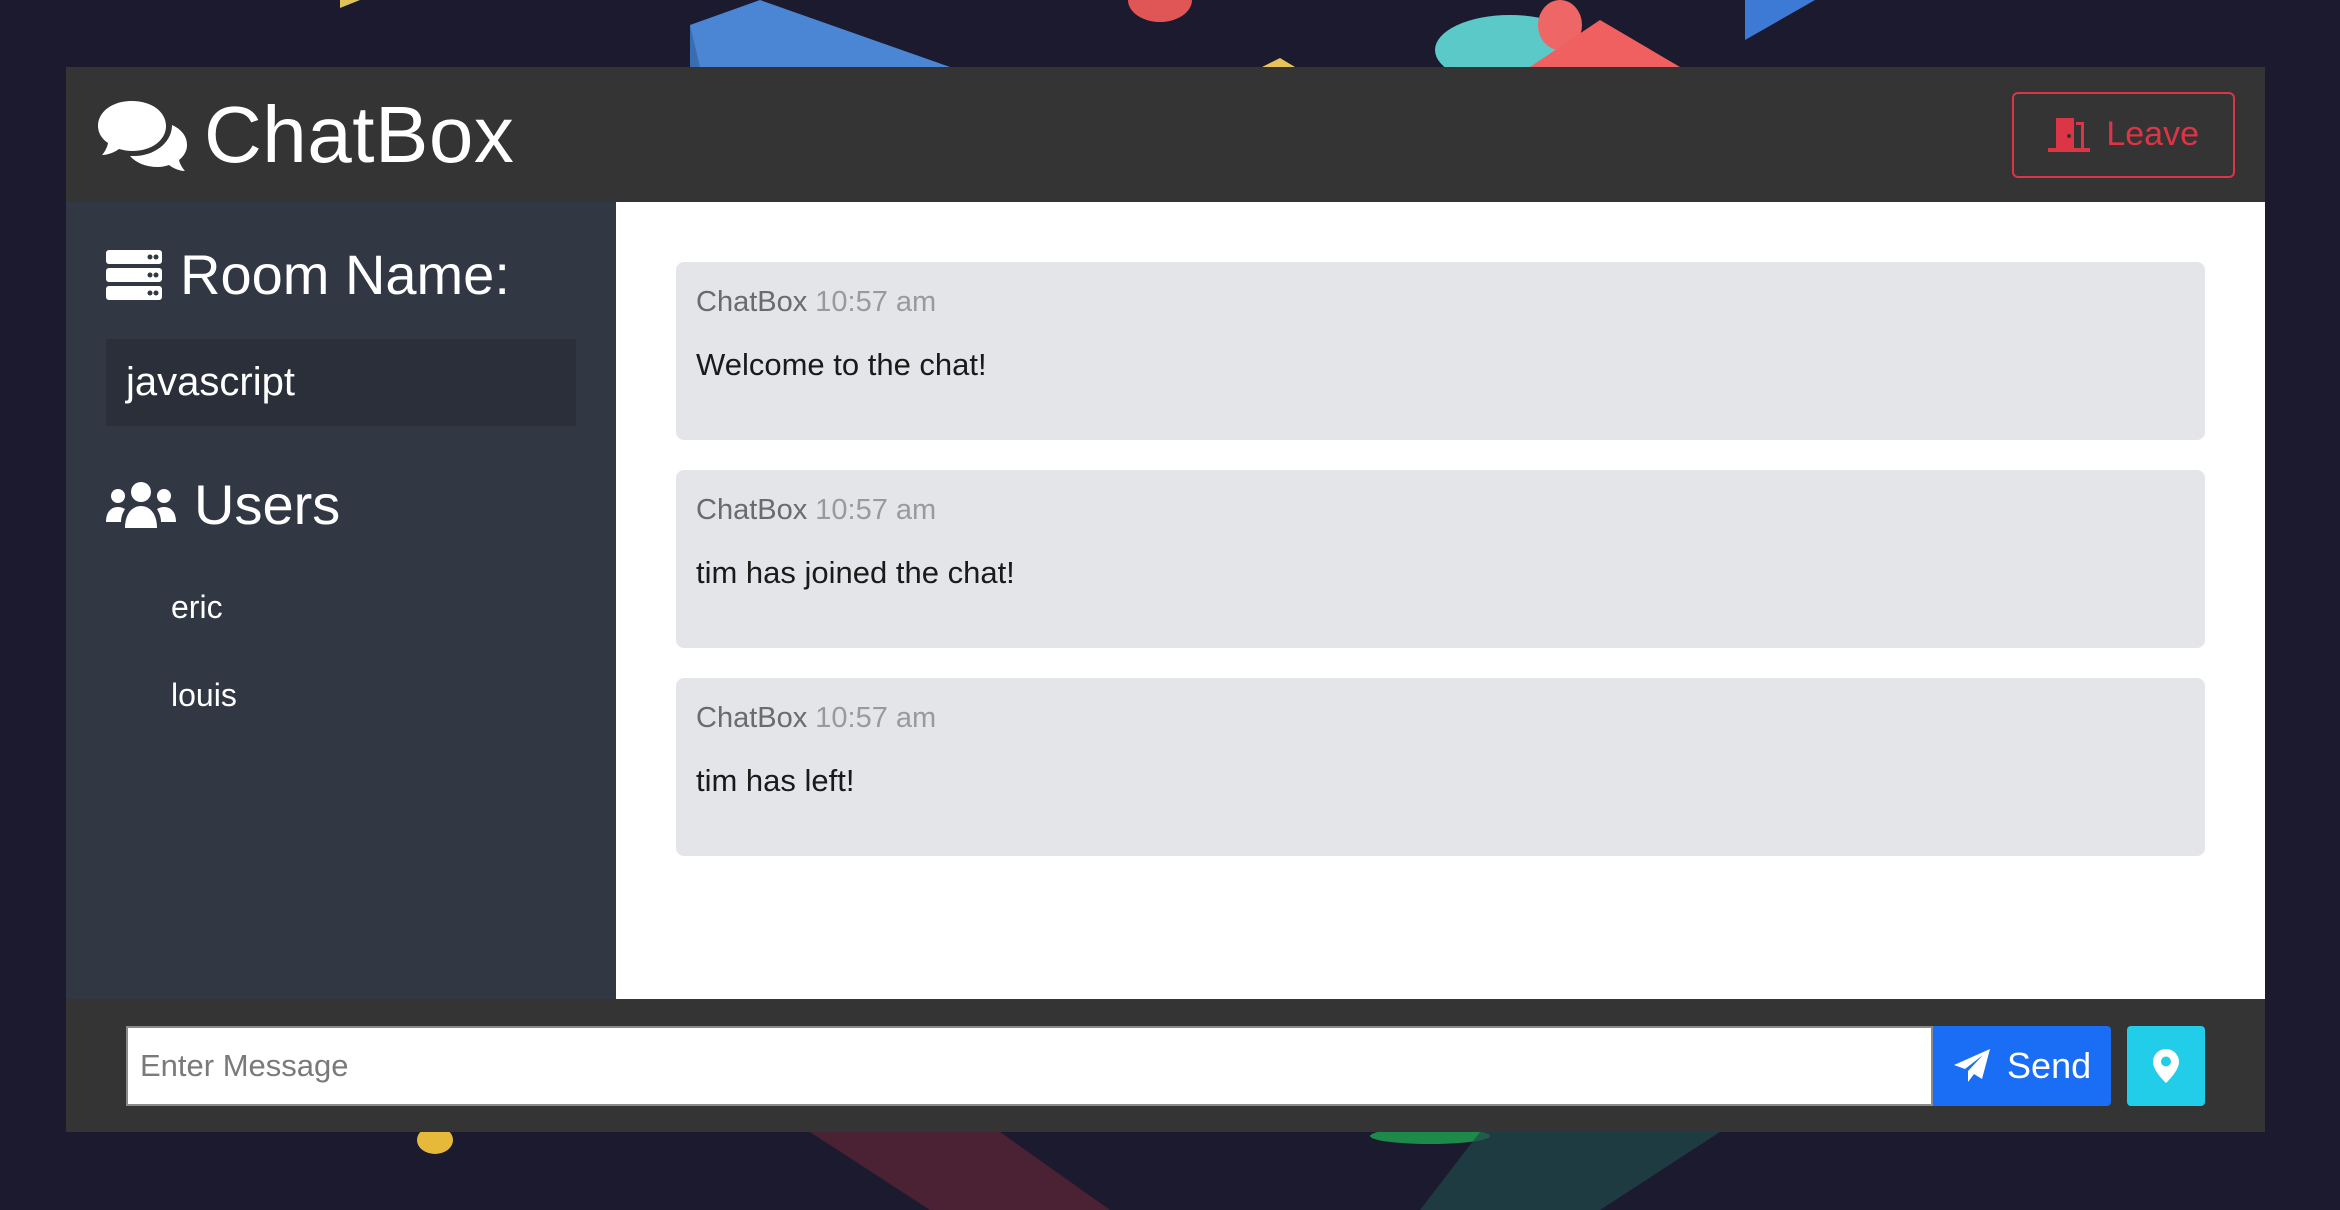 The width and height of the screenshot is (2340, 1210). I want to click on share-location-button, so click(2166, 1065).